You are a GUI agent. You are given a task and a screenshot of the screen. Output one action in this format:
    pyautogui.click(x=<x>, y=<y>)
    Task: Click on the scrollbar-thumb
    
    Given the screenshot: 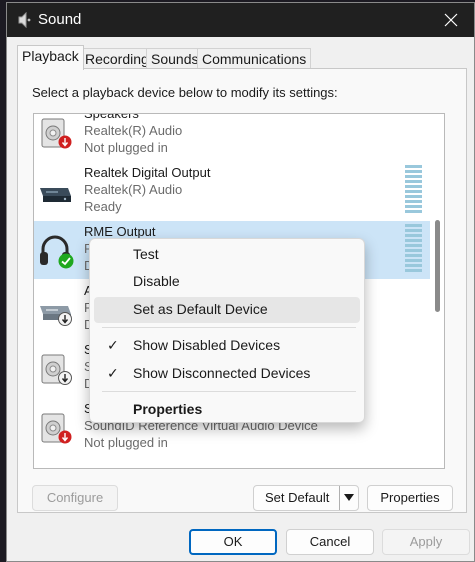 What is the action you would take?
    pyautogui.click(x=437, y=266)
    